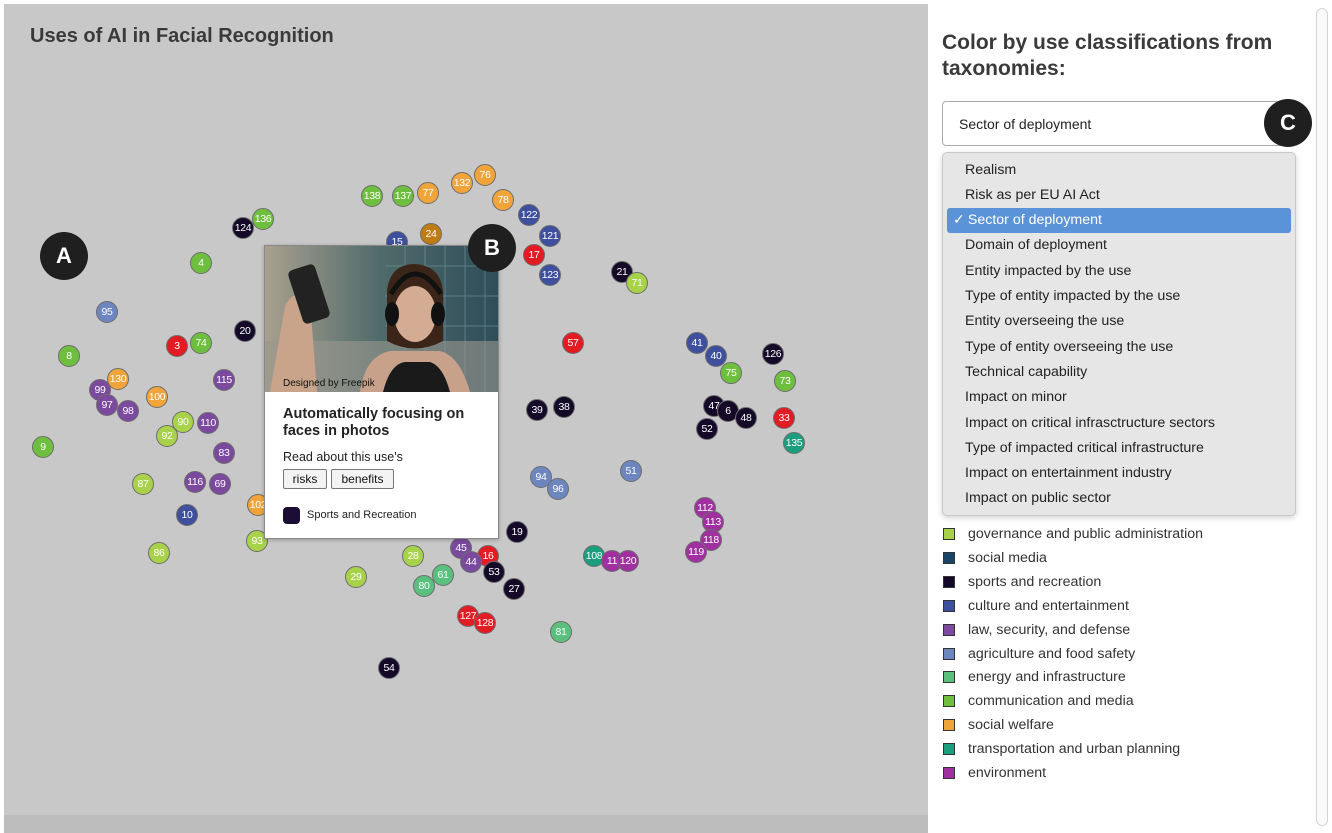 The height and width of the screenshot is (833, 1332). What do you see at coordinates (995, 558) in the screenshot?
I see `legend-item: social media` at bounding box center [995, 558].